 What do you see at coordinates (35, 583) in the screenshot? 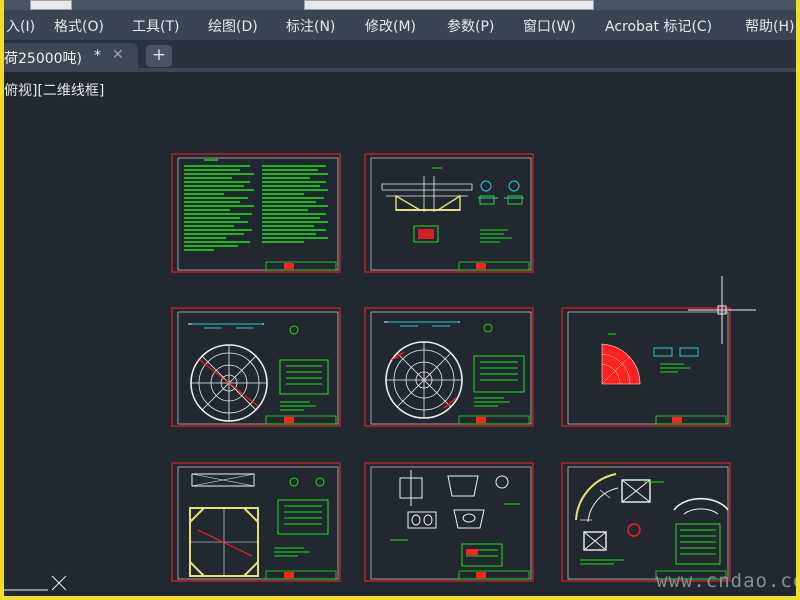
I see `ucs-icon` at bounding box center [35, 583].